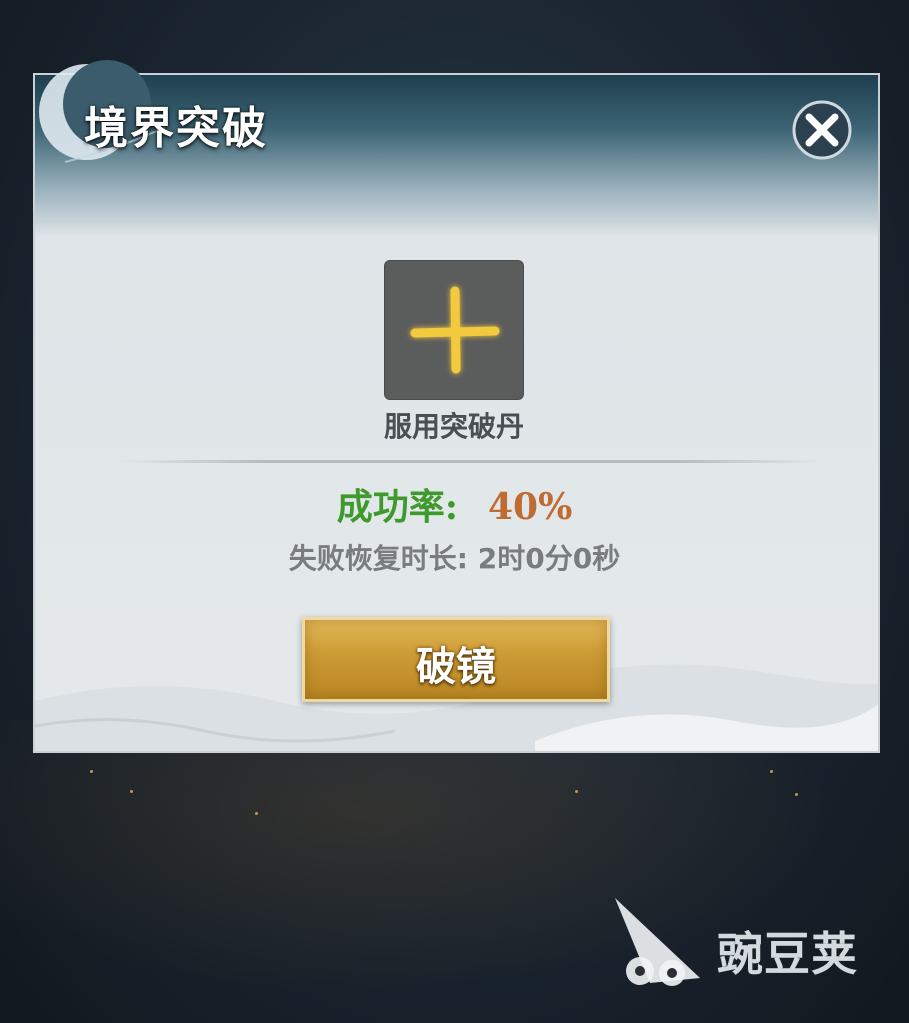 Image resolution: width=909 pixels, height=1023 pixels. I want to click on watermark-text: 豌豆荚, so click(787, 954).